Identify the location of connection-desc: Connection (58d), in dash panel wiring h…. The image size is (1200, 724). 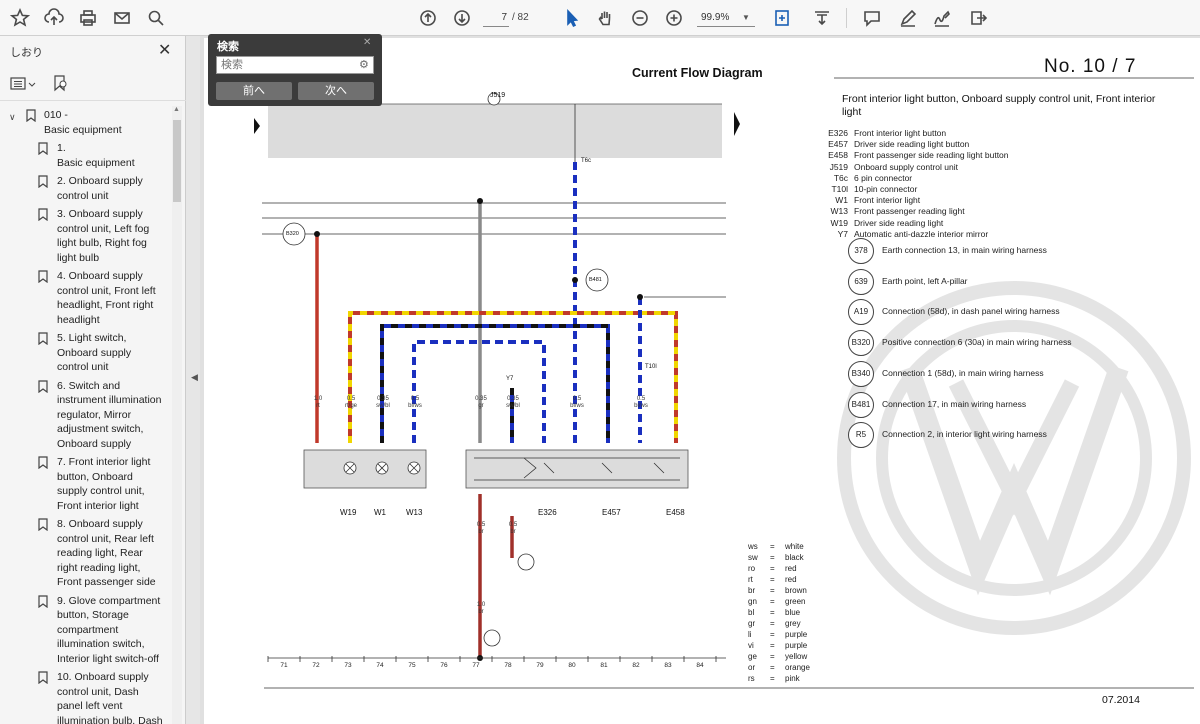
(971, 311).